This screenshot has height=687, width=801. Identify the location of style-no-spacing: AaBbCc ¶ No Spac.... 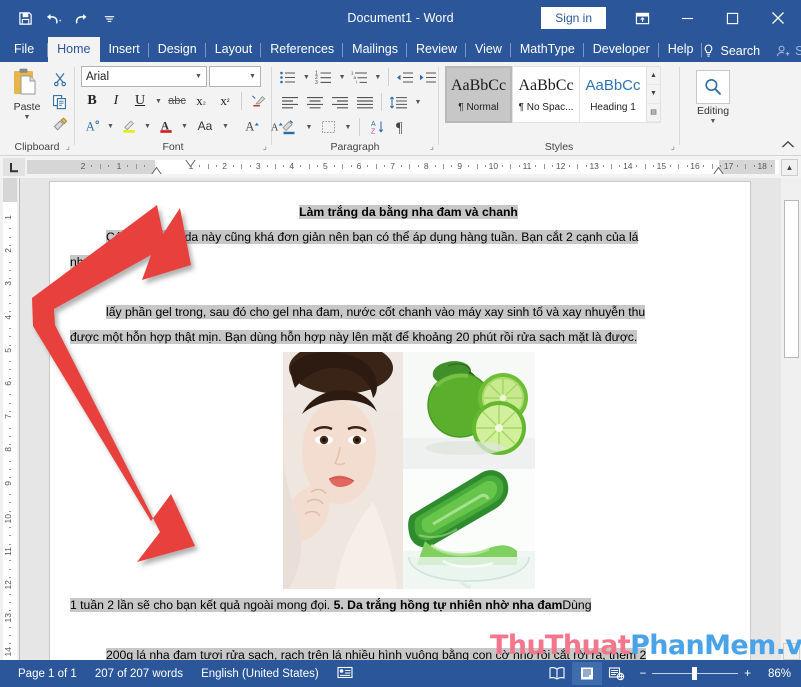
(545, 94).